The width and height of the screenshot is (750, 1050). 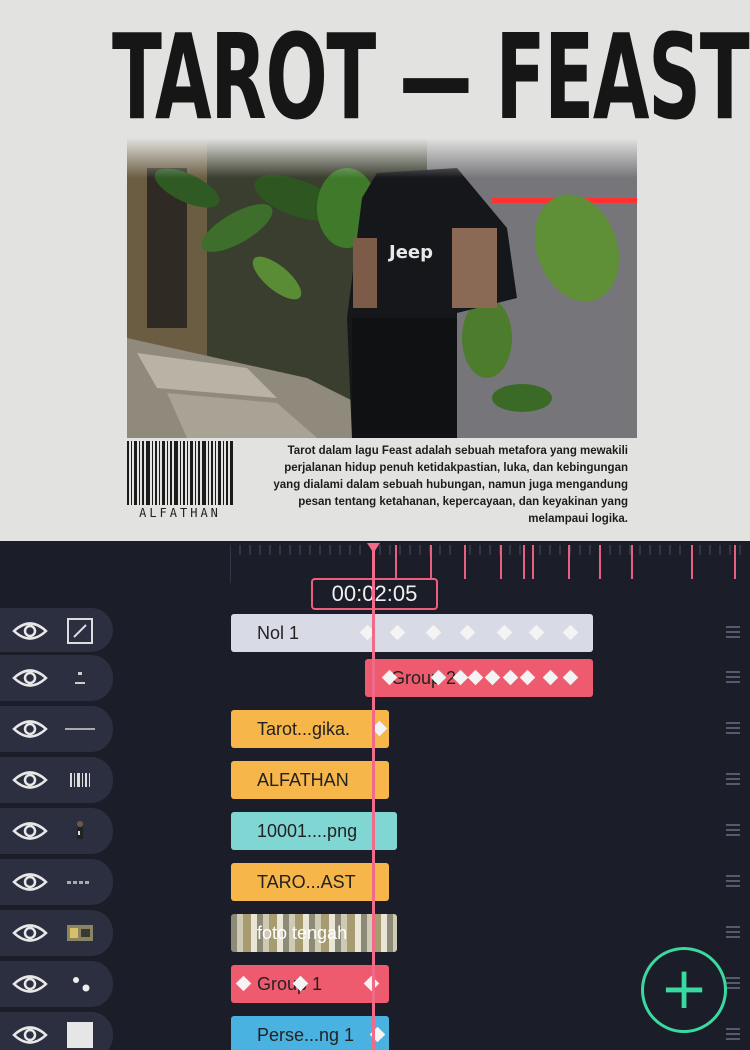 I want to click on photo-icon, so click(x=80, y=933).